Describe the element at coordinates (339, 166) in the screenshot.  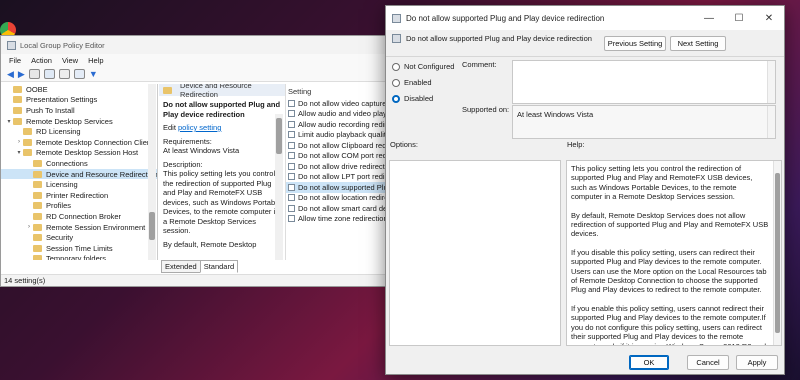
I see `setting-row: Do not allow drive redirection` at that location.